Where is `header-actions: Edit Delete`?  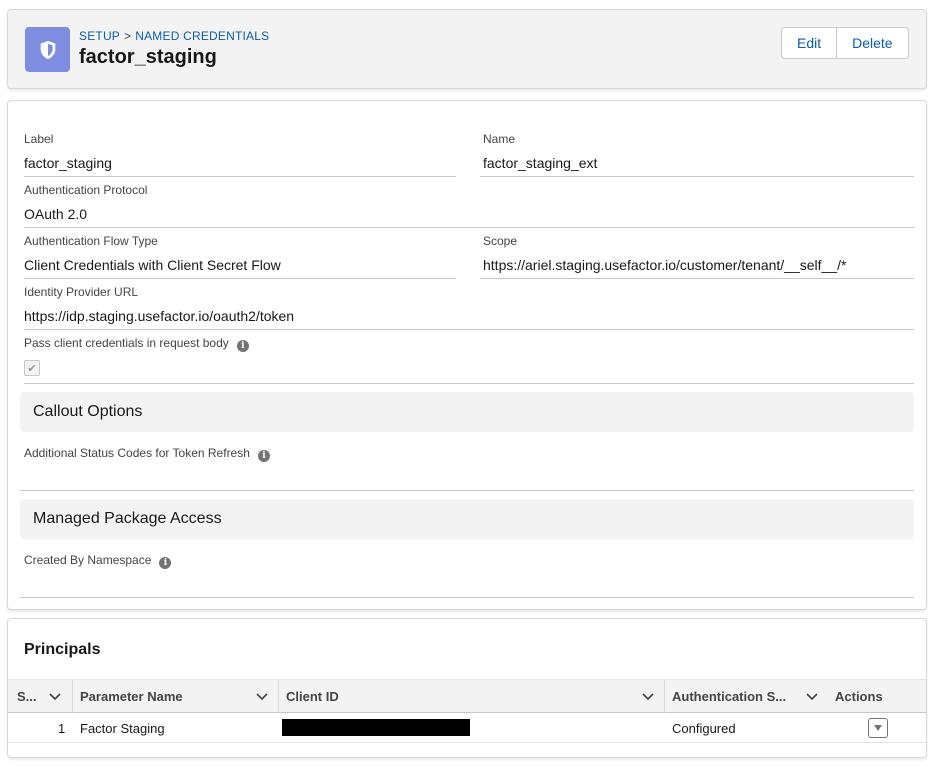 header-actions: Edit Delete is located at coordinates (845, 43).